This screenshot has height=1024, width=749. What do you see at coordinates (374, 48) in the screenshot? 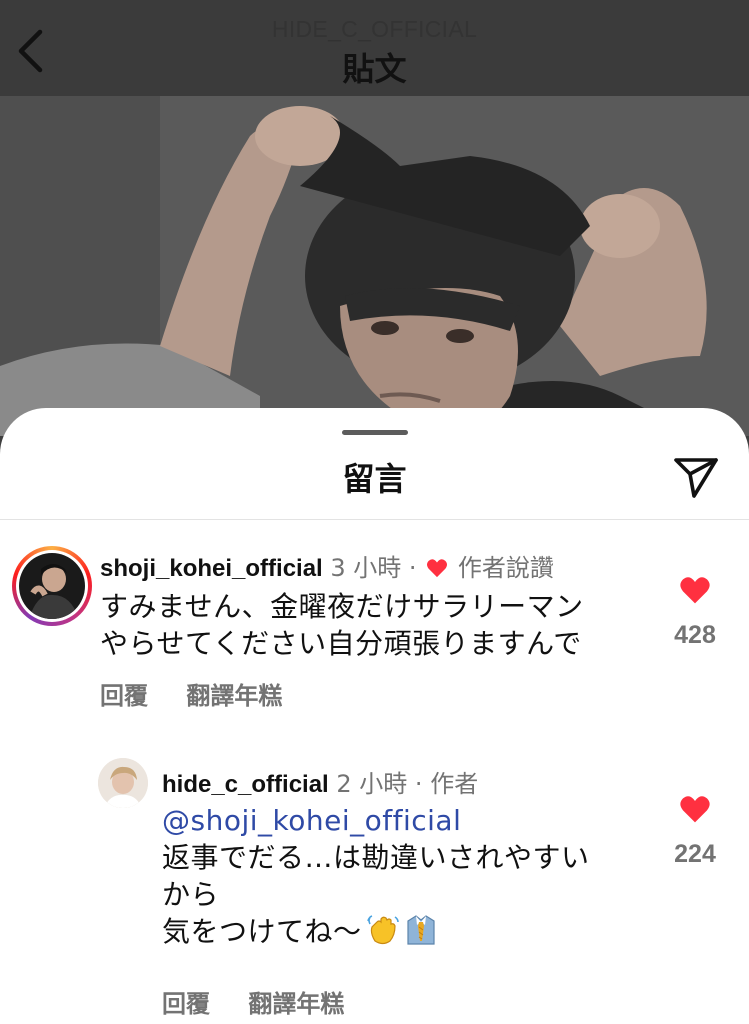
I see `top-bar: HIDE_C_OFFICIAL 貼文` at bounding box center [374, 48].